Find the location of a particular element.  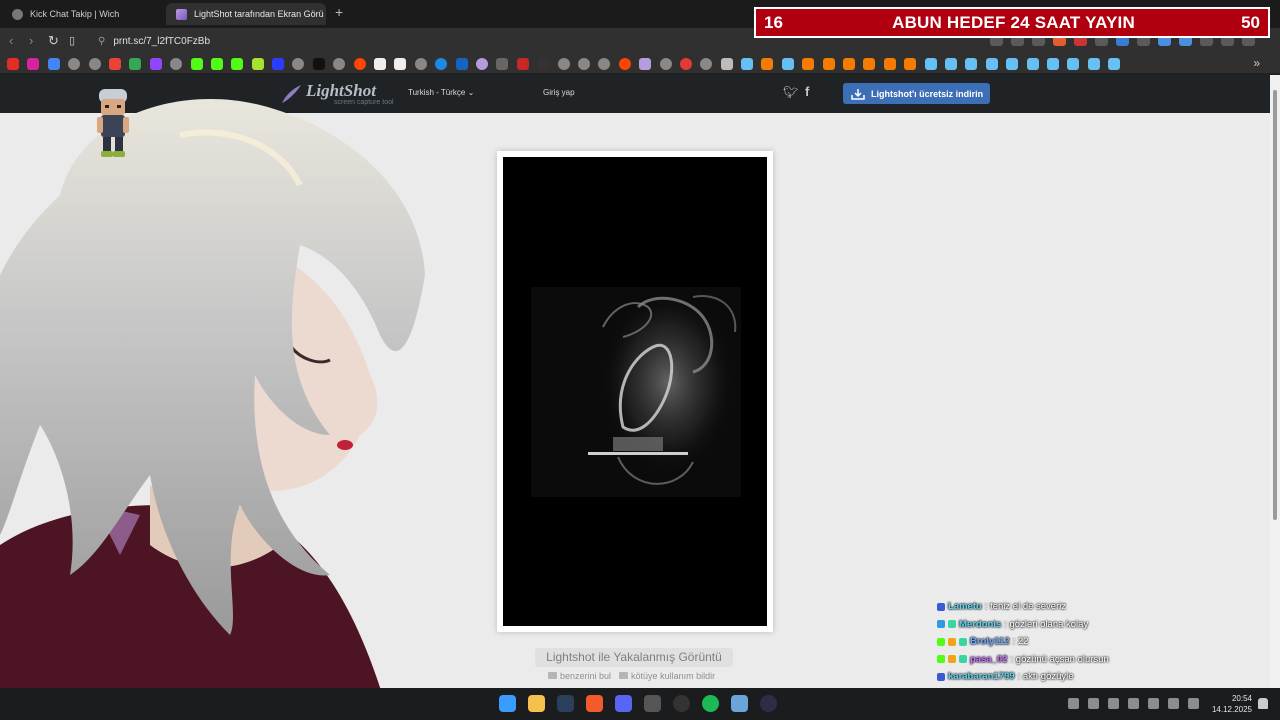

new-tab-button: + is located at coordinates (339, 12).